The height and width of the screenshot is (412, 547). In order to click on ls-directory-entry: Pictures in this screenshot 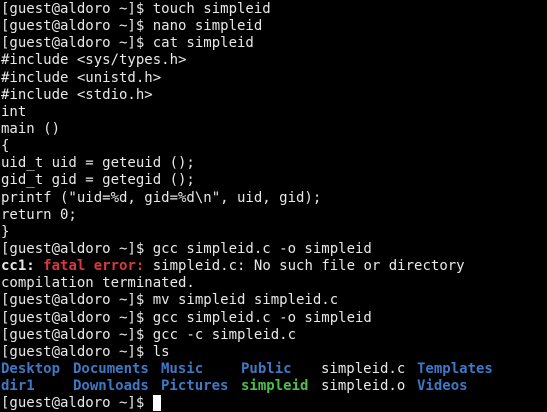, I will do `click(195, 386)`.